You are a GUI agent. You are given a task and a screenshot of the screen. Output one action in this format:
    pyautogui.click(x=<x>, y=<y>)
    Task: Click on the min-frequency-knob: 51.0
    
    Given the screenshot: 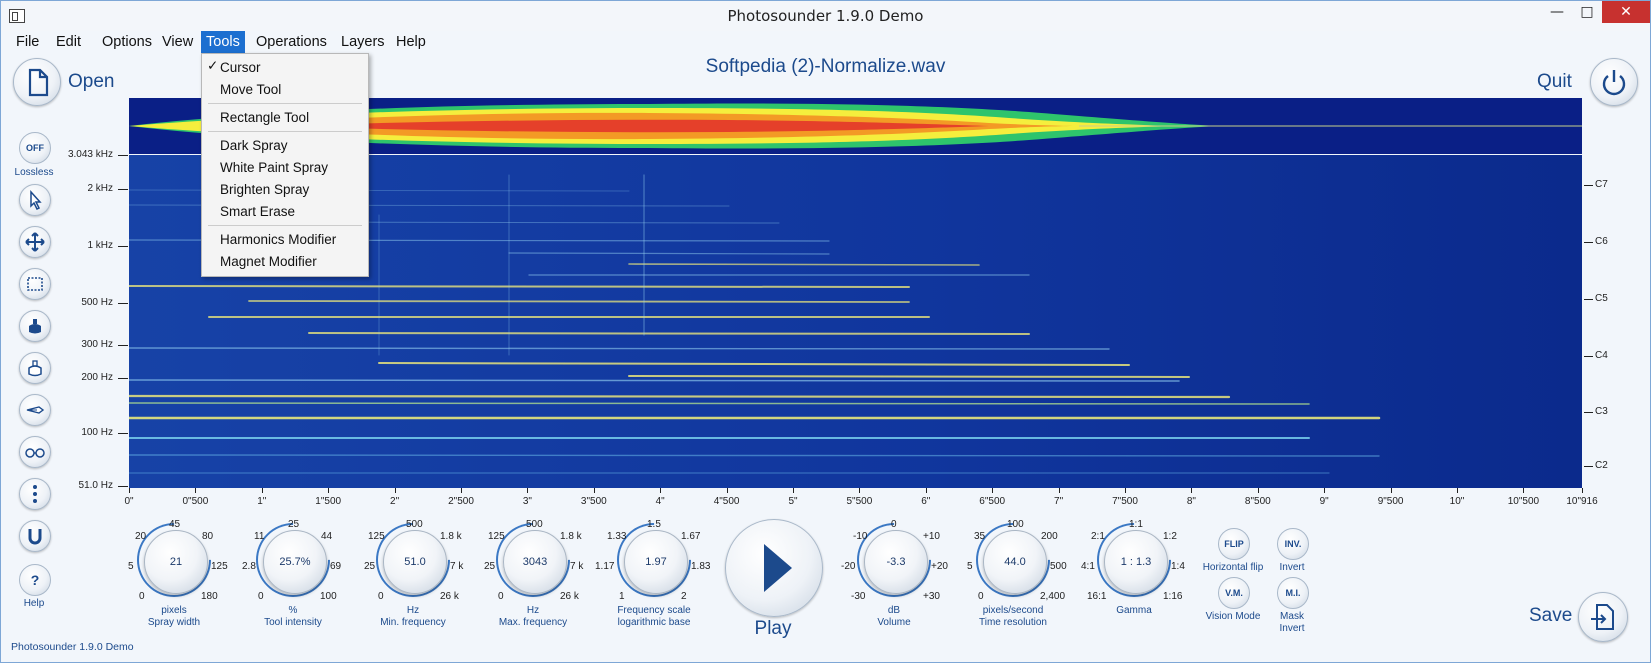 What is the action you would take?
    pyautogui.click(x=415, y=562)
    